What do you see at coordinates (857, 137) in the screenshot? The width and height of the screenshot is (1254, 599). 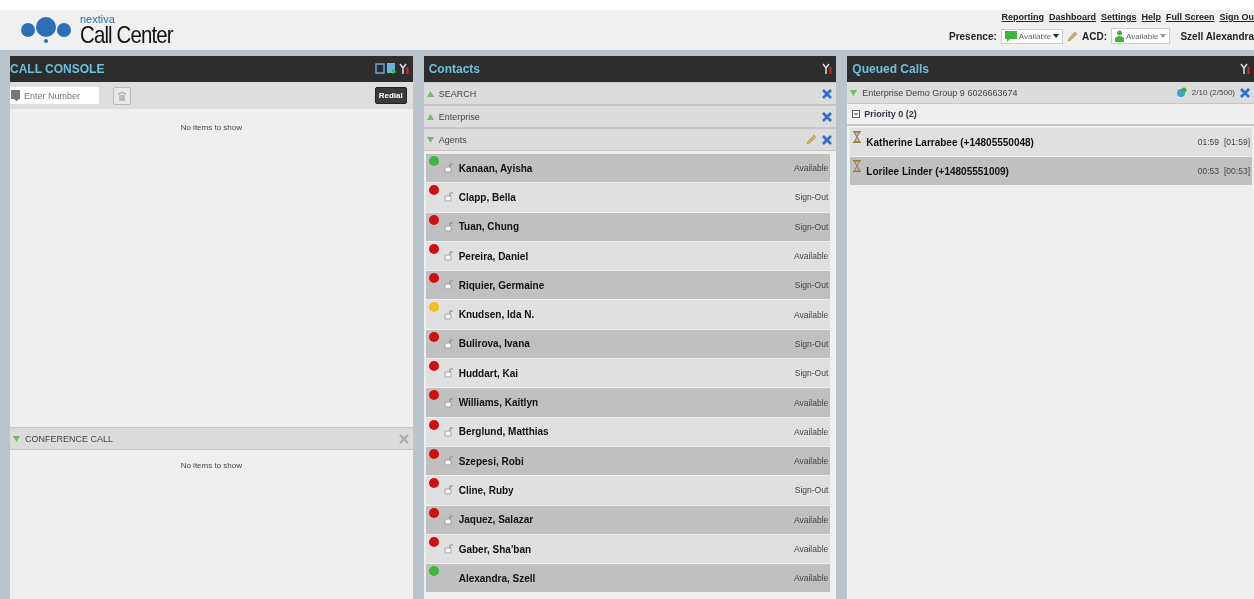 I see `hourglass-icon` at bounding box center [857, 137].